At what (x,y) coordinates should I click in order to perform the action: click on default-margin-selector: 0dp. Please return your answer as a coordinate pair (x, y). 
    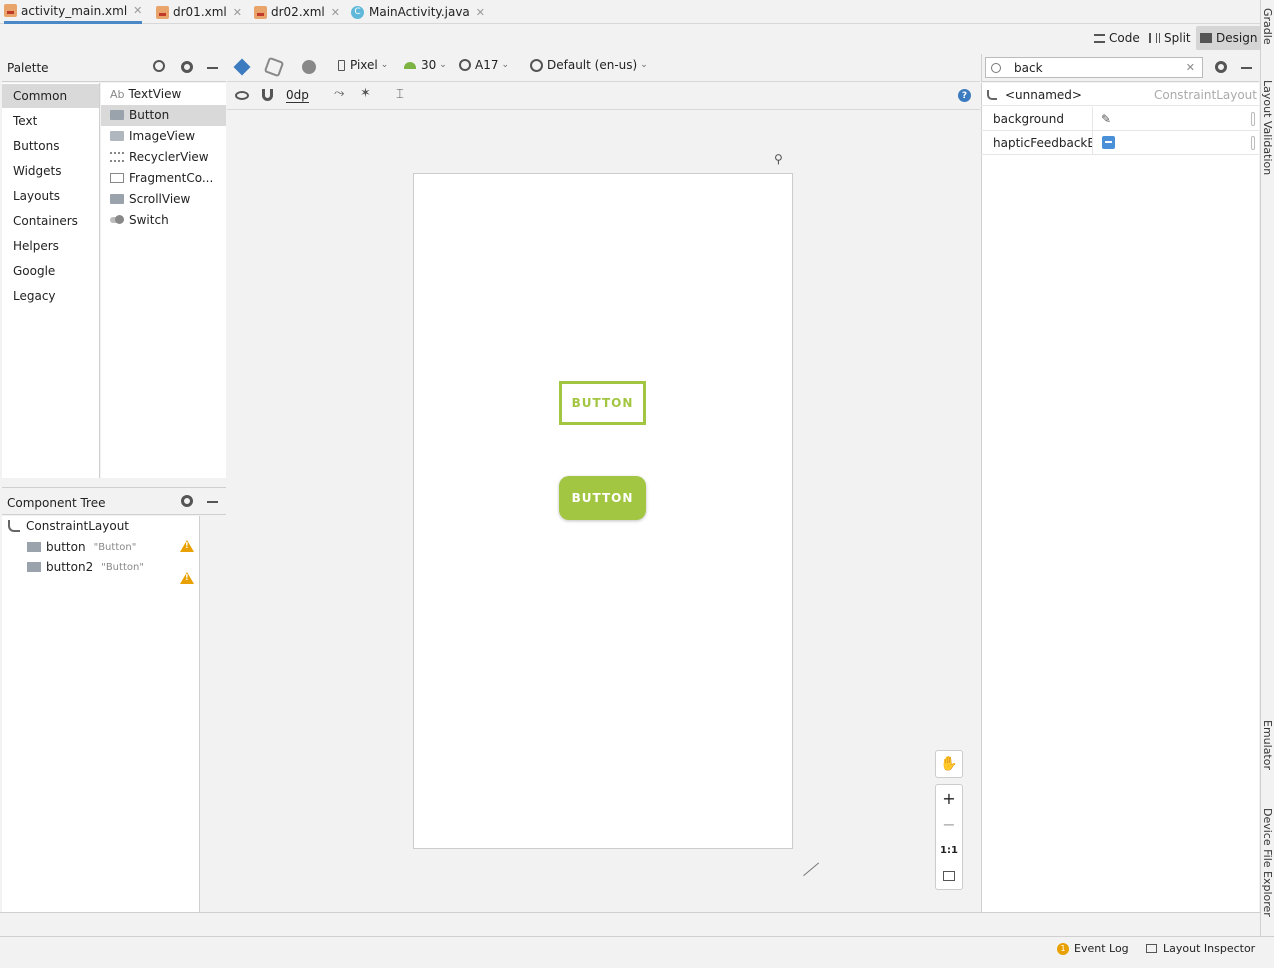
    Looking at the image, I should click on (297, 95).